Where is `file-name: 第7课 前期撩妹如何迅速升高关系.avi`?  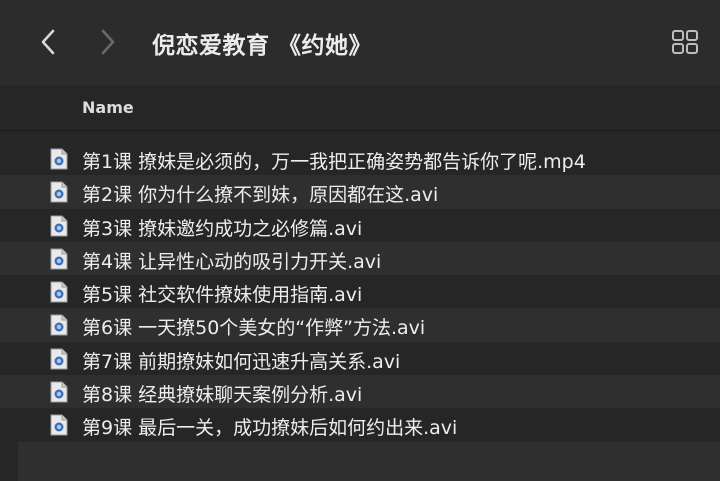 file-name: 第7课 前期撩妹如何迅速升高关系.avi is located at coordinates (241, 361).